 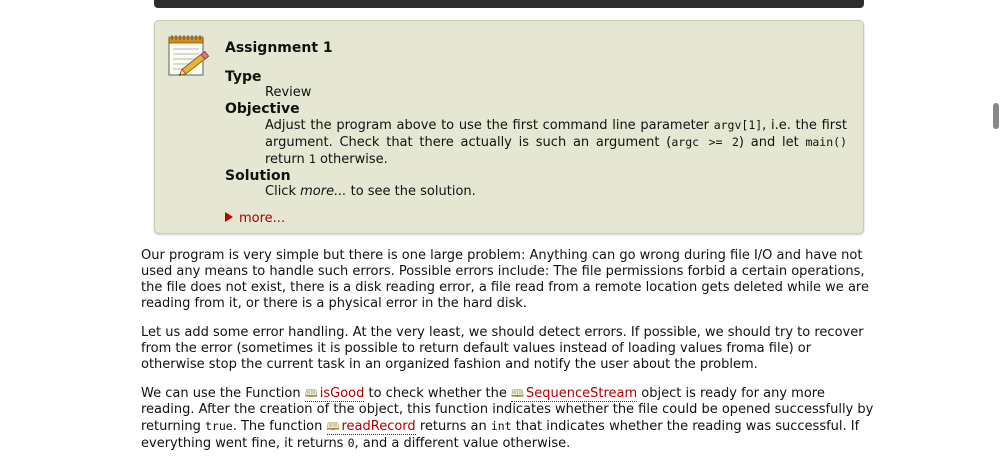 I want to click on assignment-title: Assignment 1, so click(x=279, y=48).